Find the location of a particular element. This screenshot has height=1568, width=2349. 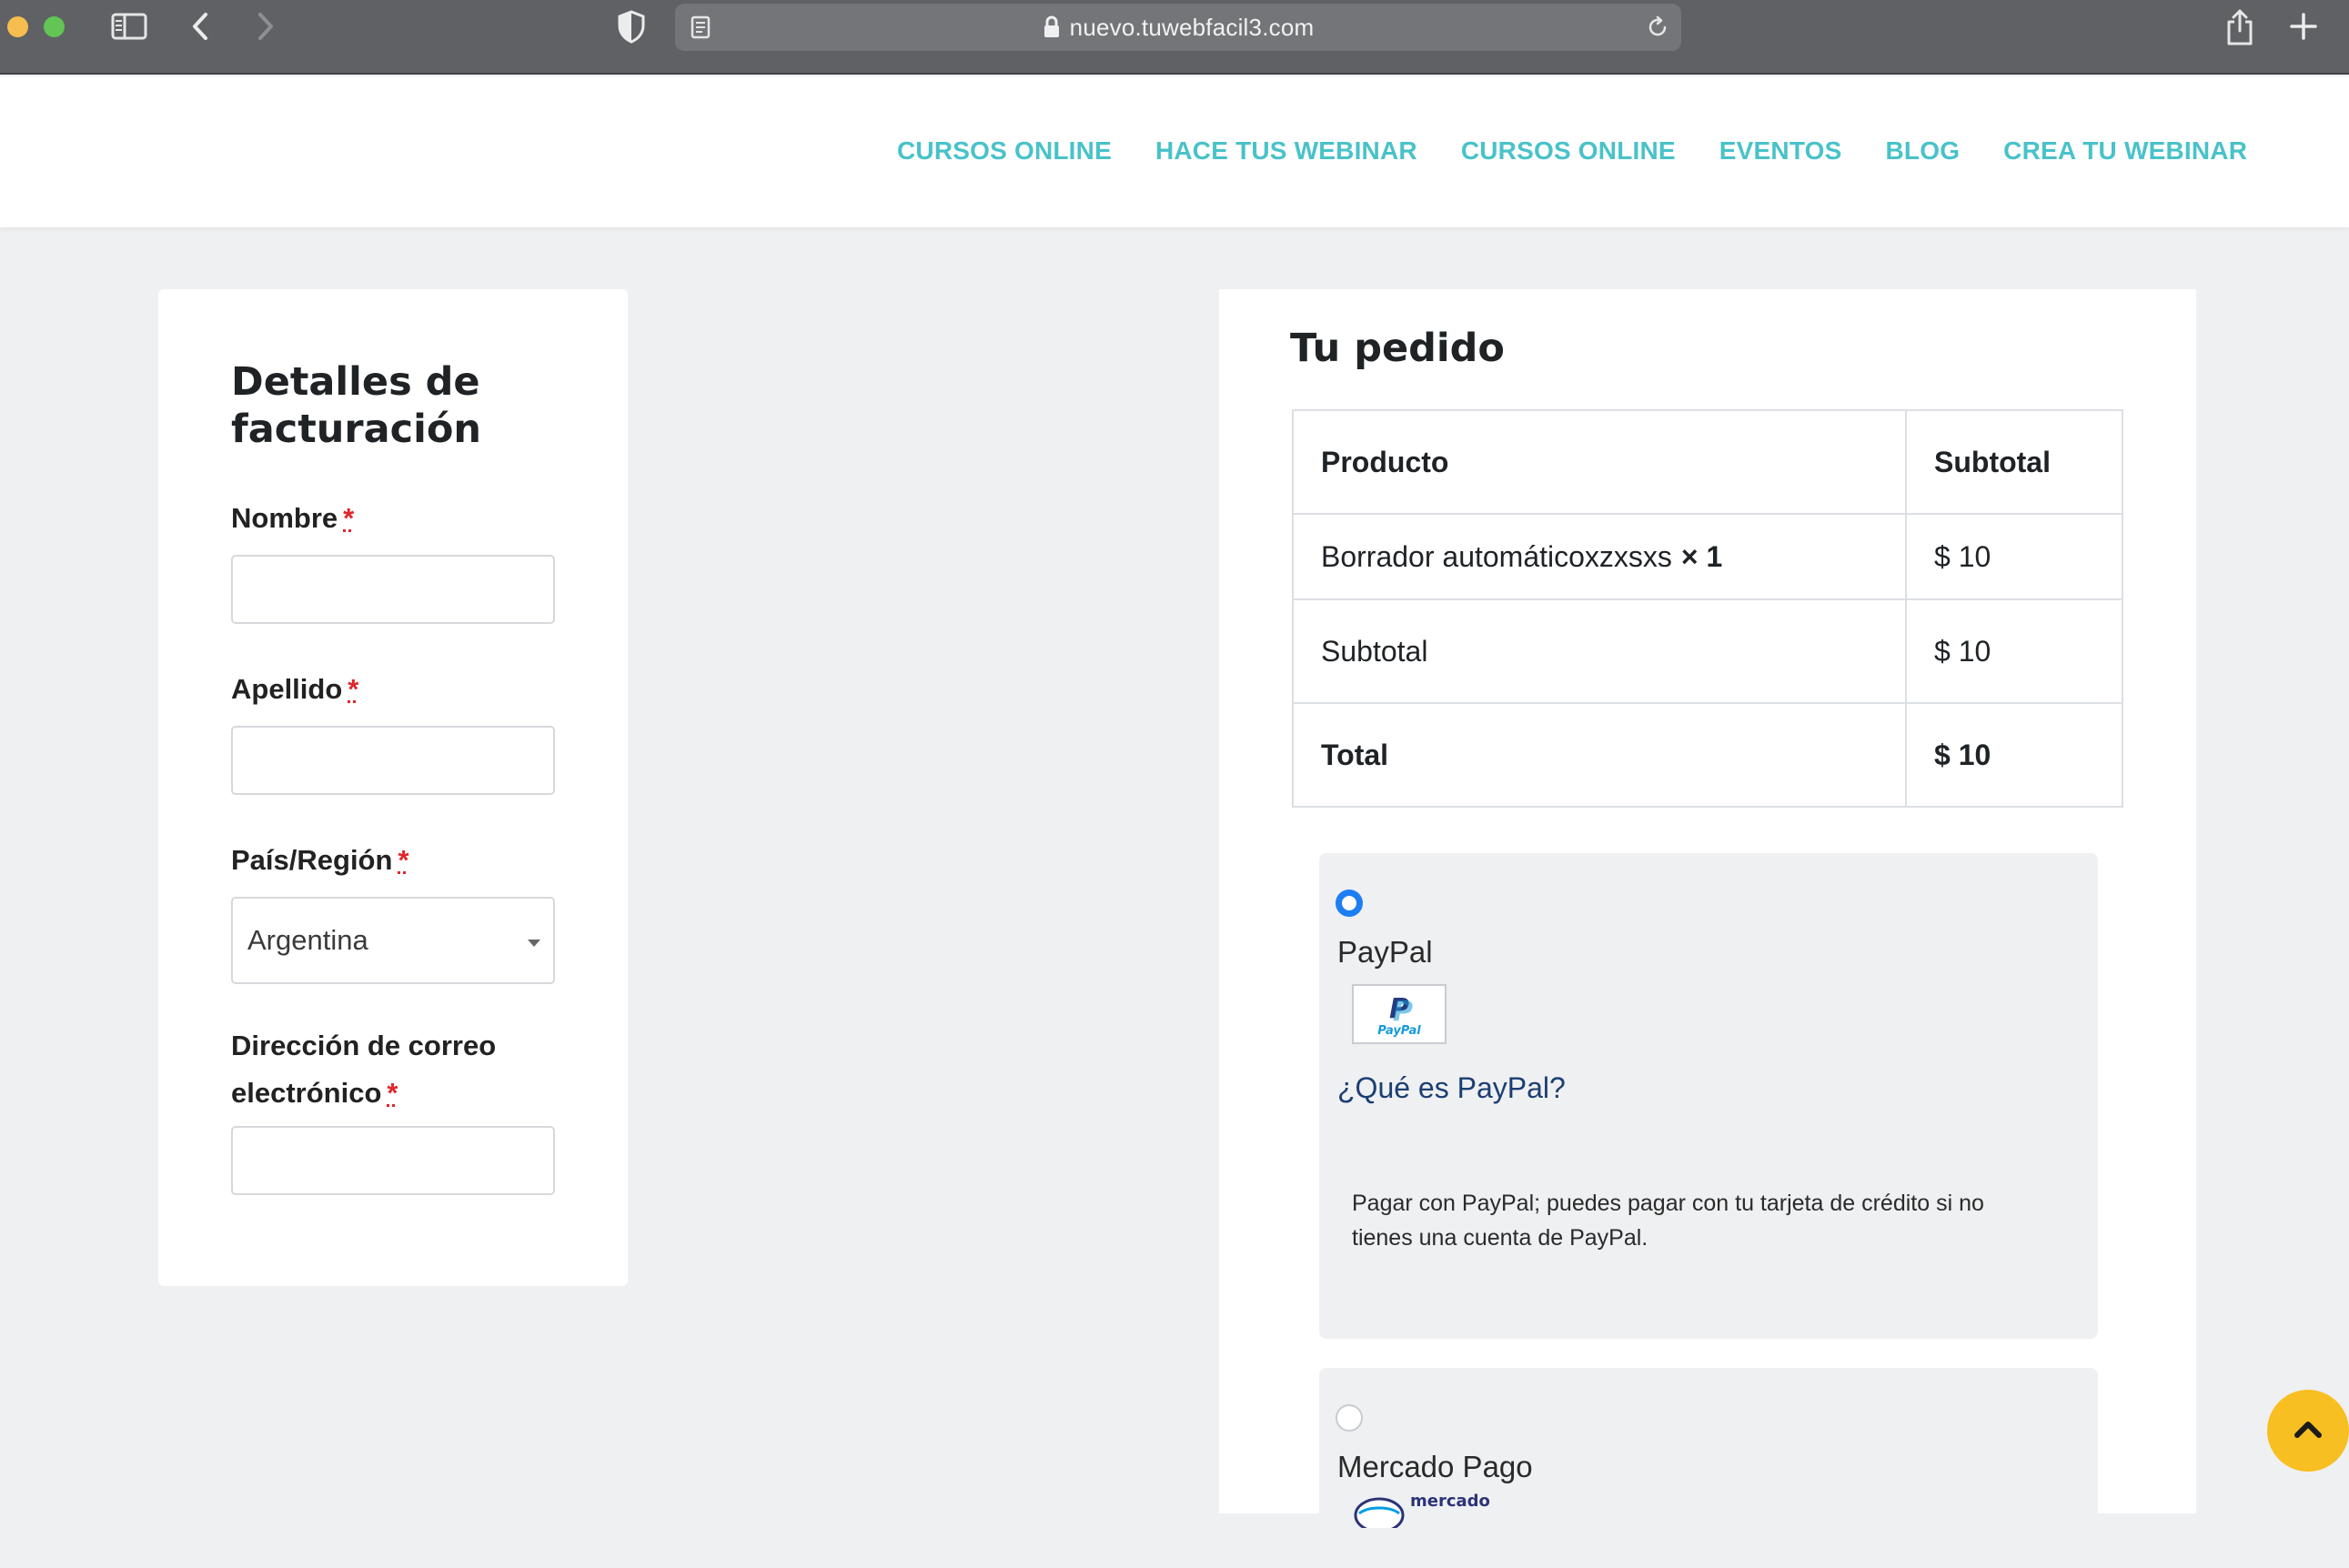

order-title: Tu pedido is located at coordinates (1397, 348).